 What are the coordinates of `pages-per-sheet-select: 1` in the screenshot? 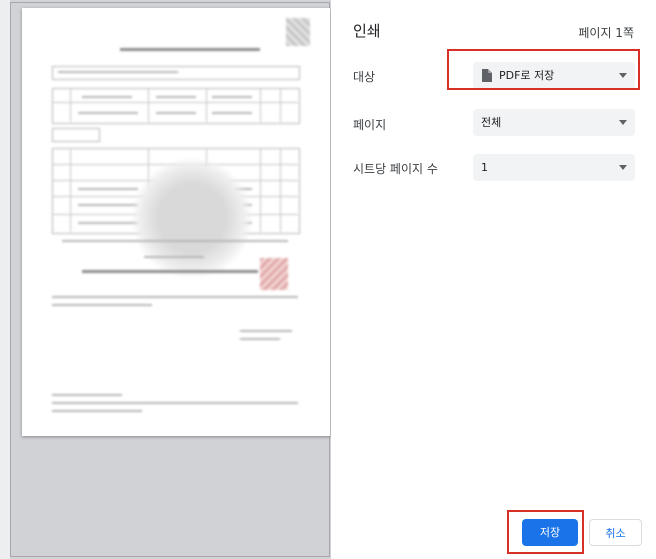 It's located at (554, 167).